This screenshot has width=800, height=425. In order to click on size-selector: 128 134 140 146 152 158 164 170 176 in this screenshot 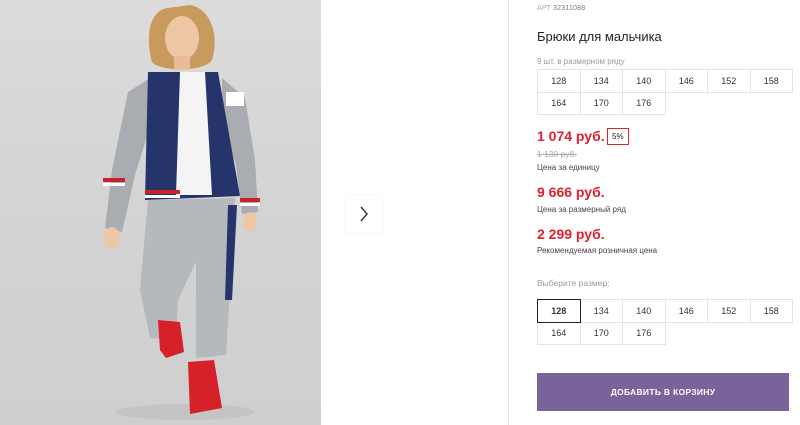, I will do `click(665, 322)`.